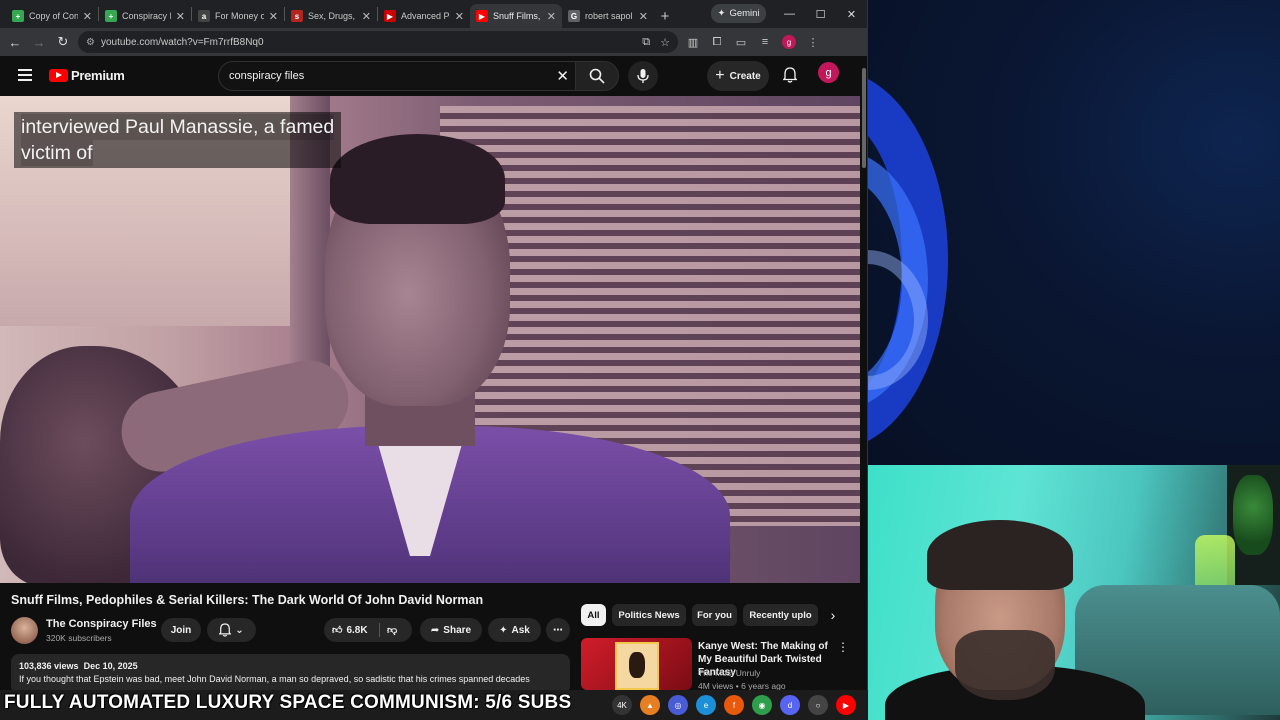 Image resolution: width=1280 pixels, height=720 pixels. Describe the element at coordinates (25, 75) in the screenshot. I see `menu-icon` at that location.